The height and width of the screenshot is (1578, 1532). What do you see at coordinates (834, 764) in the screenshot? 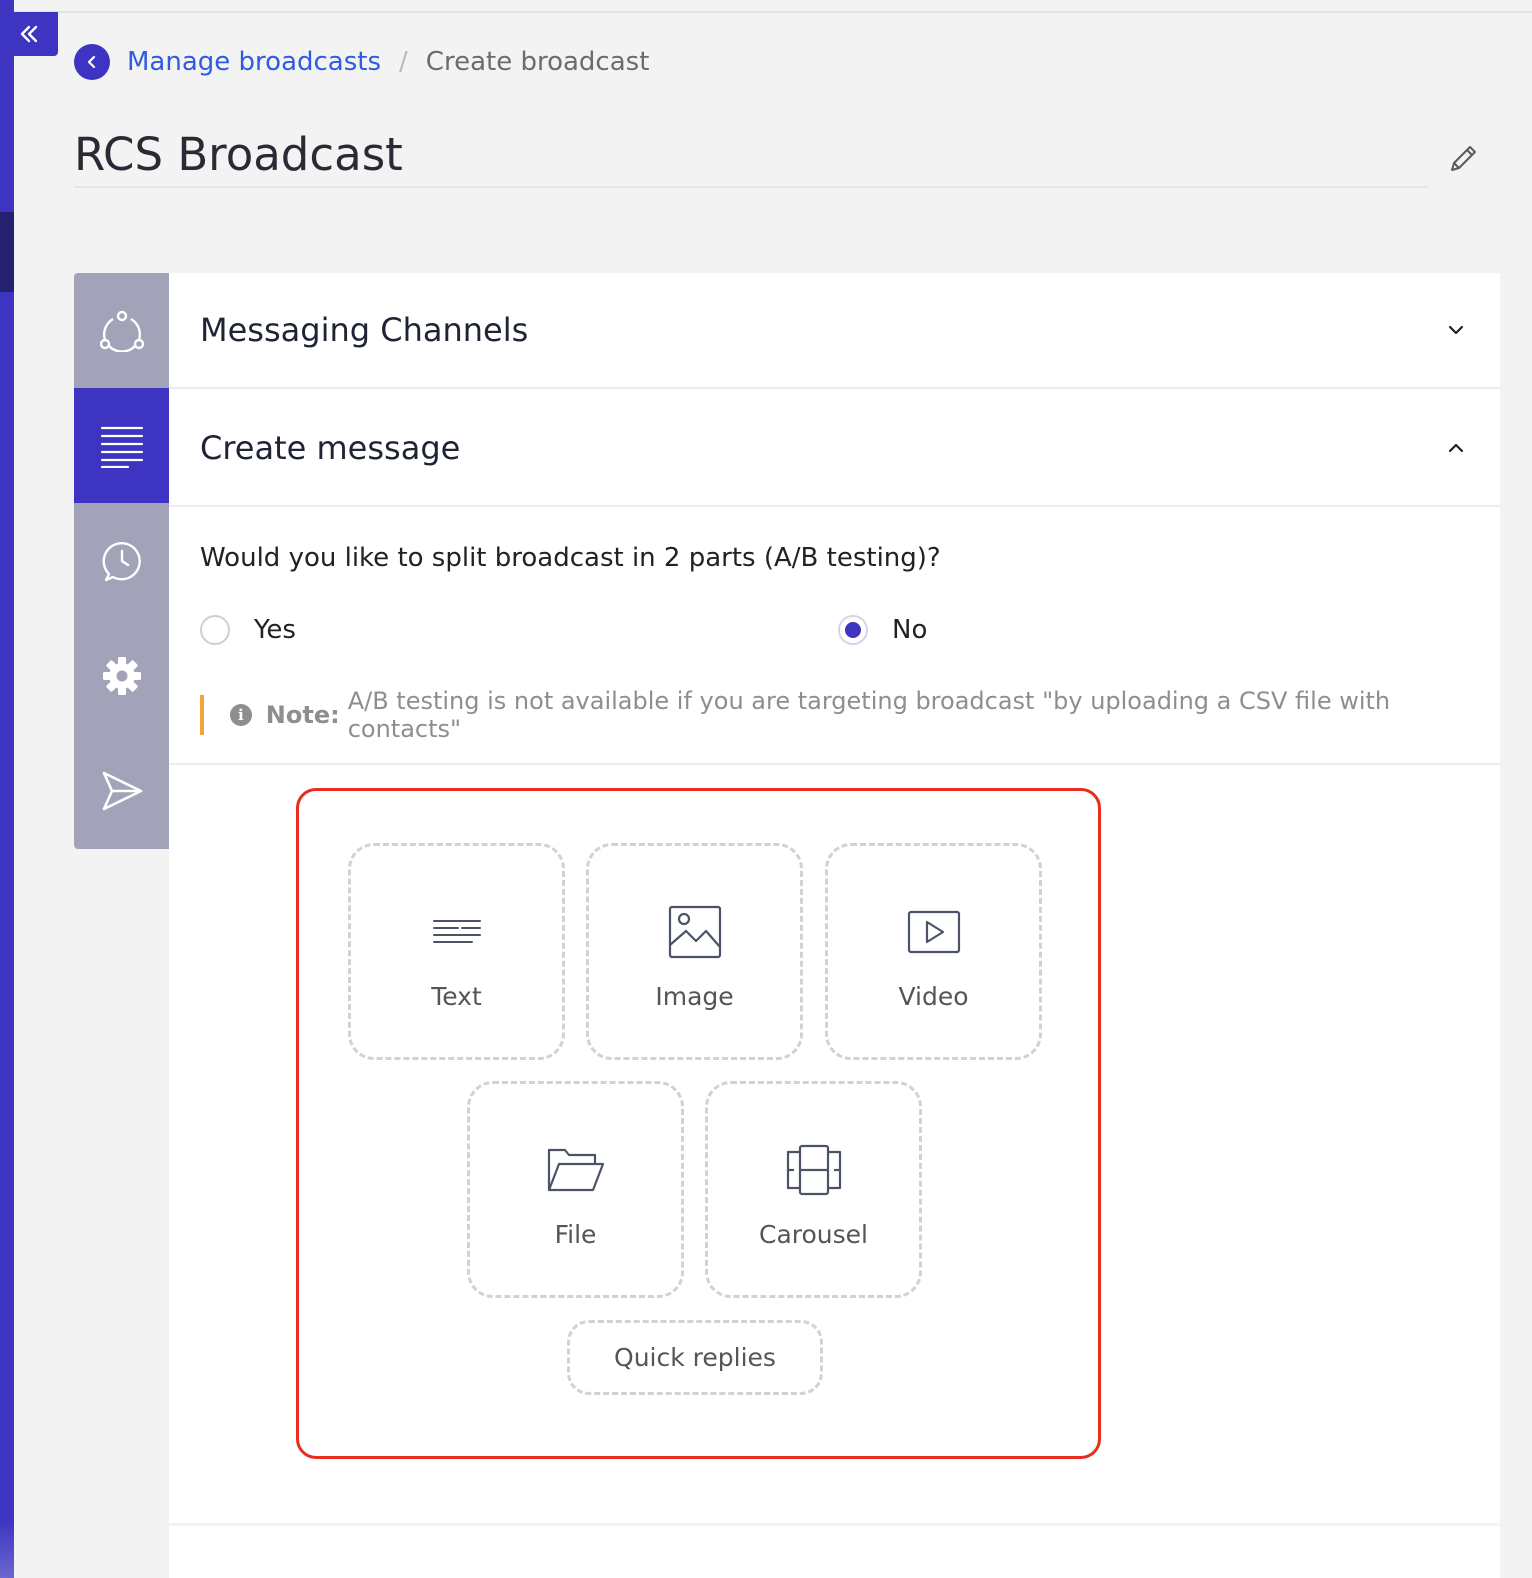
I see `section-divider` at bounding box center [834, 764].